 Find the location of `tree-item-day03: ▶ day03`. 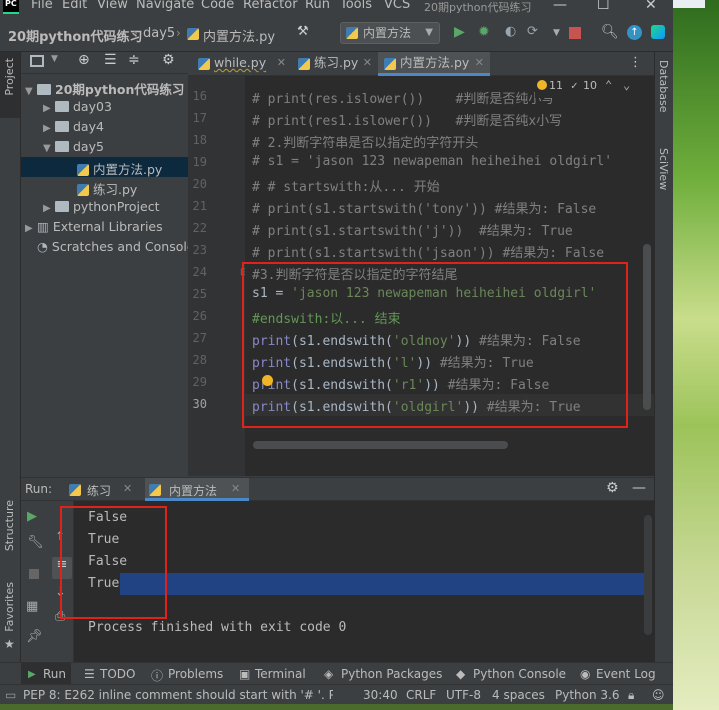

tree-item-day03: ▶ day03 is located at coordinates (77, 106).